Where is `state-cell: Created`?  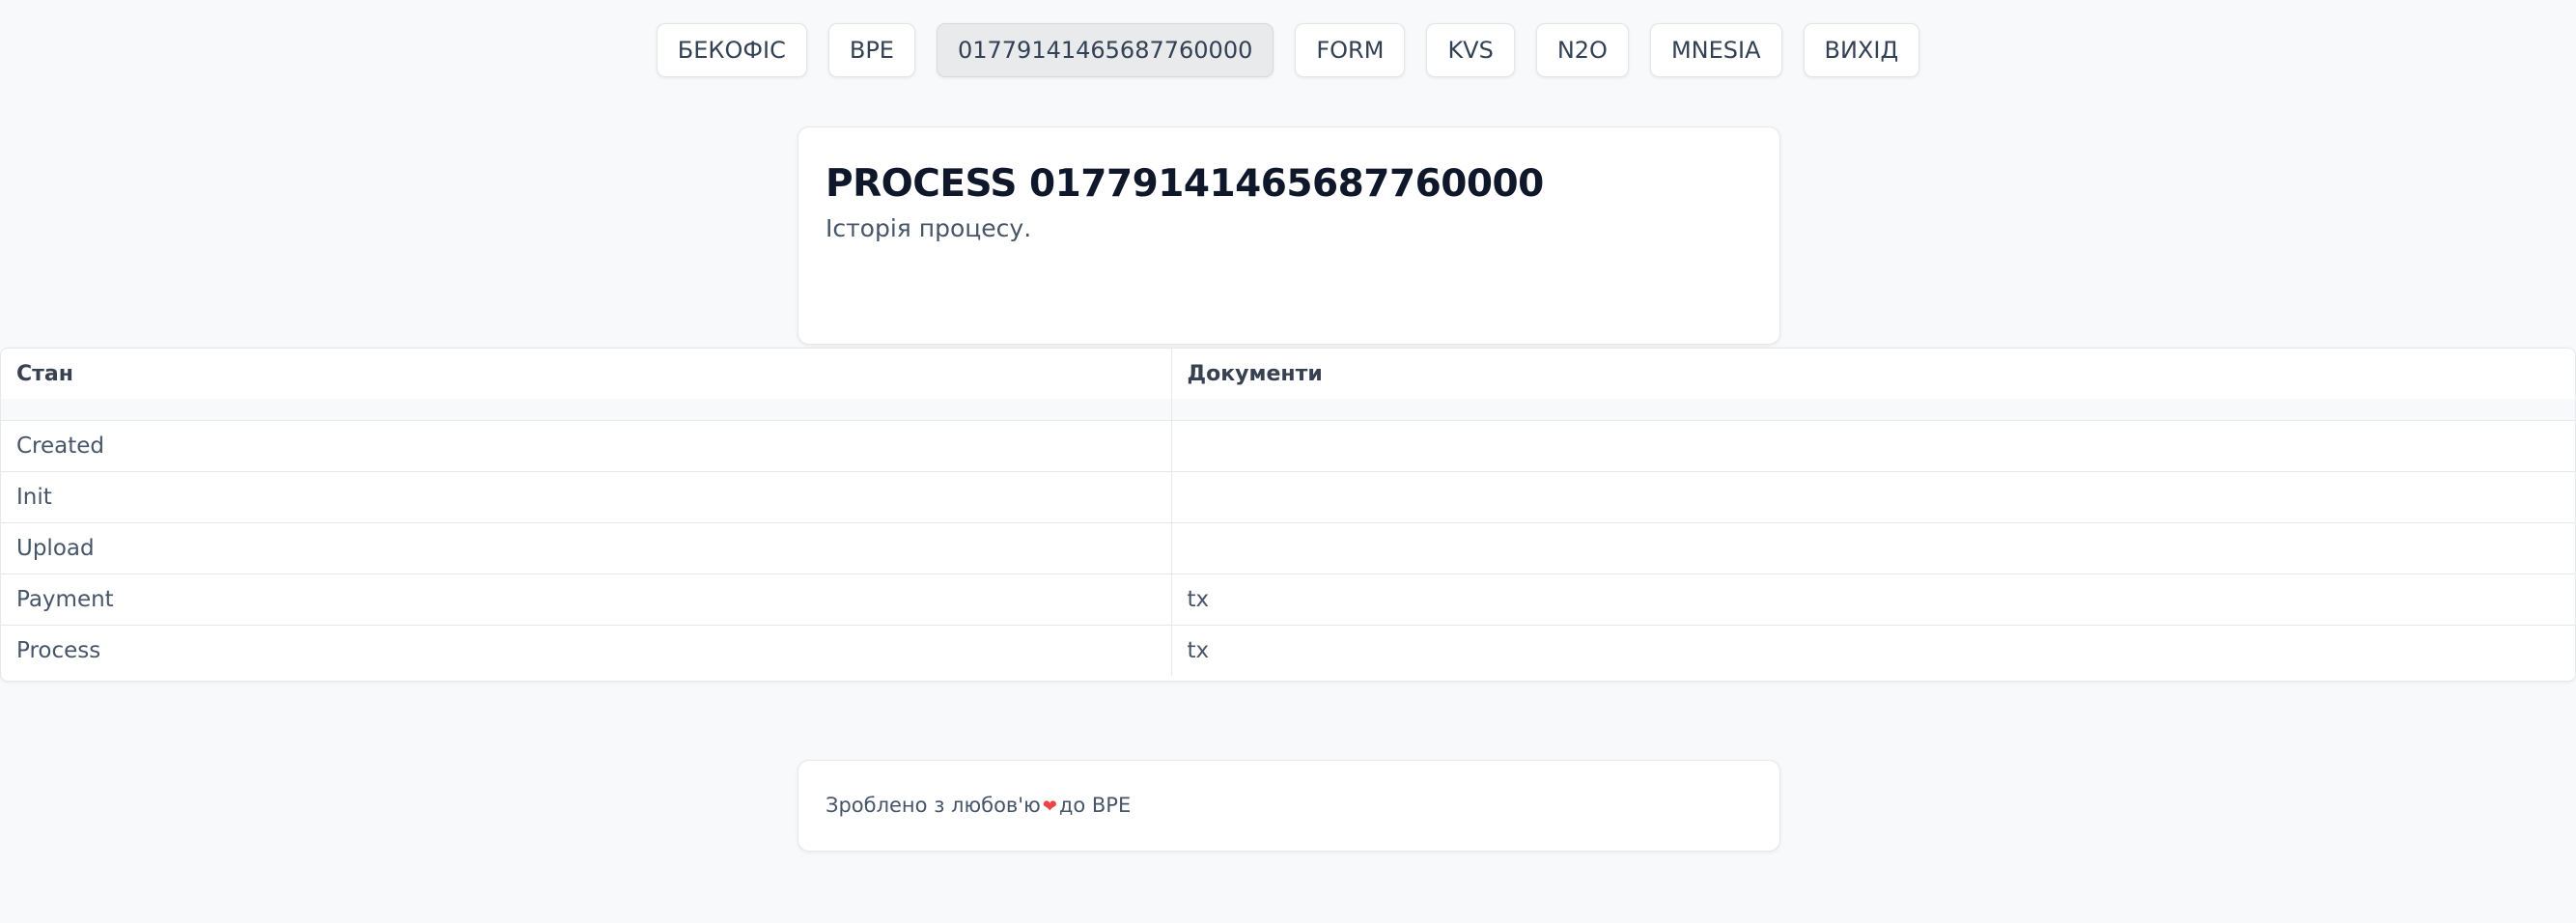
state-cell: Created is located at coordinates (587, 446).